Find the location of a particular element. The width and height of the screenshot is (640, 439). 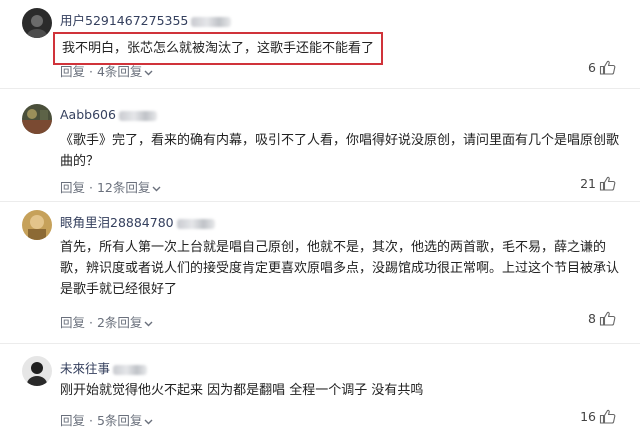

like-button: 21 is located at coordinates (598, 183).